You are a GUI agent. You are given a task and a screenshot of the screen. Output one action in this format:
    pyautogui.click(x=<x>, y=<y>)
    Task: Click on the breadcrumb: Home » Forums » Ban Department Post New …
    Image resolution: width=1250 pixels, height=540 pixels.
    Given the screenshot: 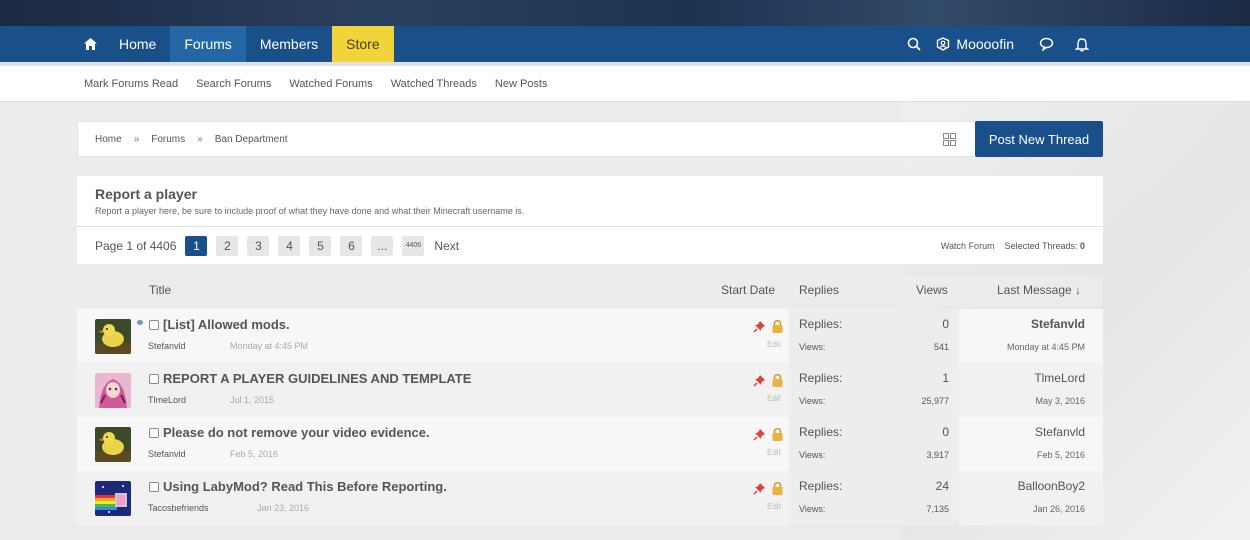 What is the action you would take?
    pyautogui.click(x=590, y=139)
    